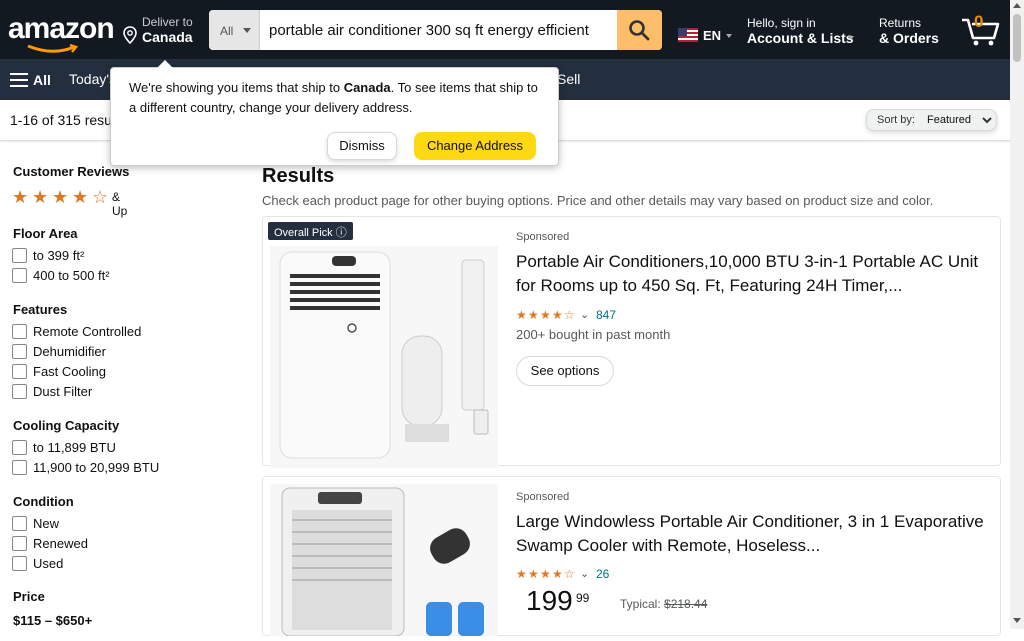 The height and width of the screenshot is (641, 1024). What do you see at coordinates (1017, 38) in the screenshot?
I see `scrollbar-thumb` at bounding box center [1017, 38].